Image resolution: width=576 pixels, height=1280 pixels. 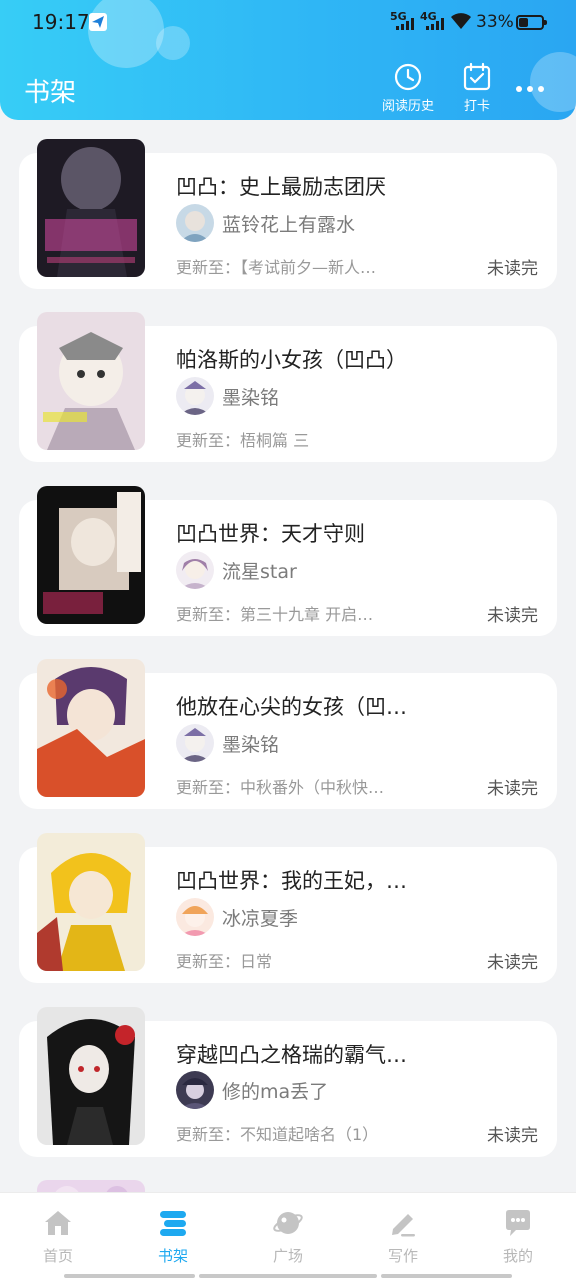 What do you see at coordinates (289, 224) in the screenshot?
I see `author-name: 蓝铃花上有露水` at bounding box center [289, 224].